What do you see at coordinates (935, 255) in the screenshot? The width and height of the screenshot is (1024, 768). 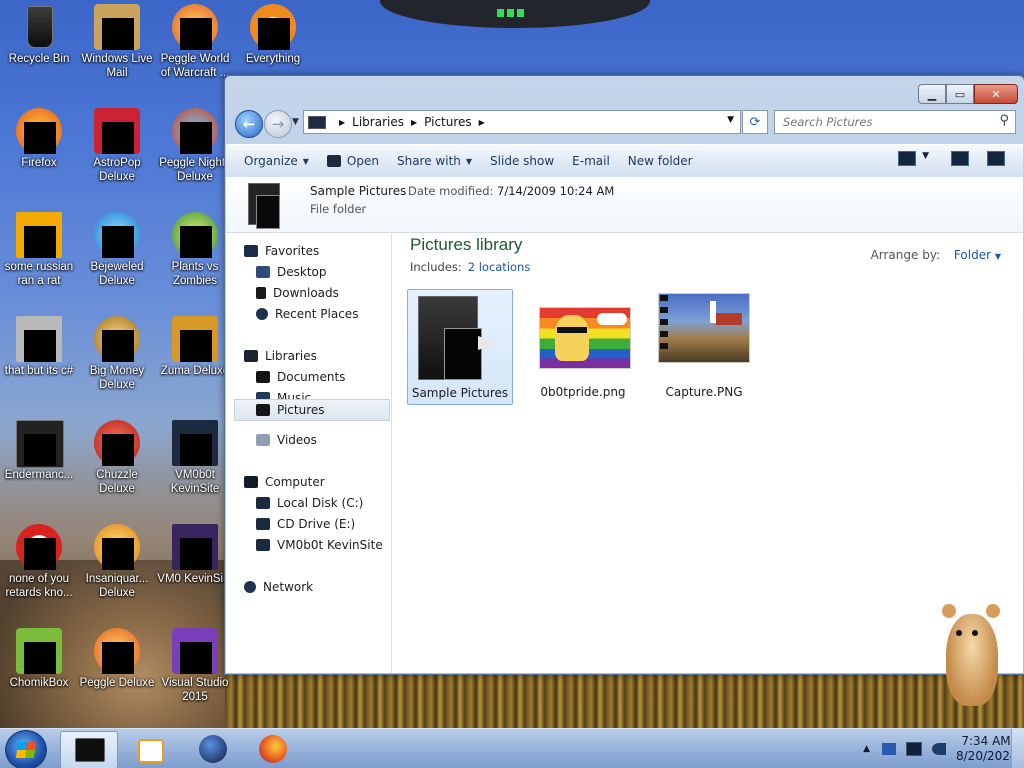 I see `arrange-by: Arrange by: Folder ▼` at bounding box center [935, 255].